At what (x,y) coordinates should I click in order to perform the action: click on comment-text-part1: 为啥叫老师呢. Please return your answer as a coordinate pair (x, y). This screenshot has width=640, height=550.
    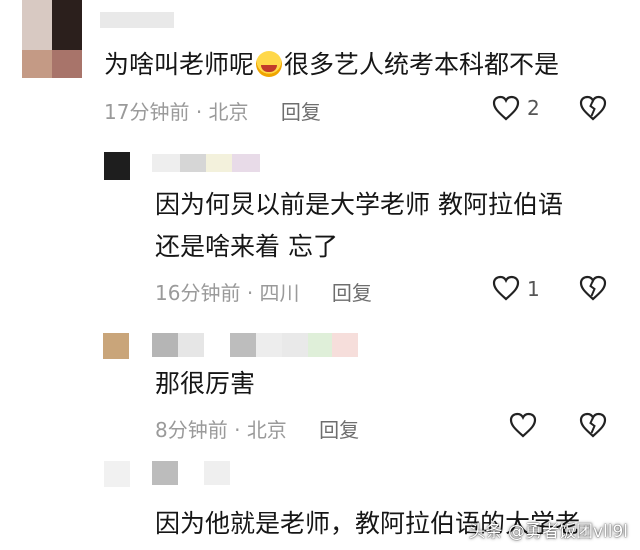
    Looking at the image, I should click on (179, 64).